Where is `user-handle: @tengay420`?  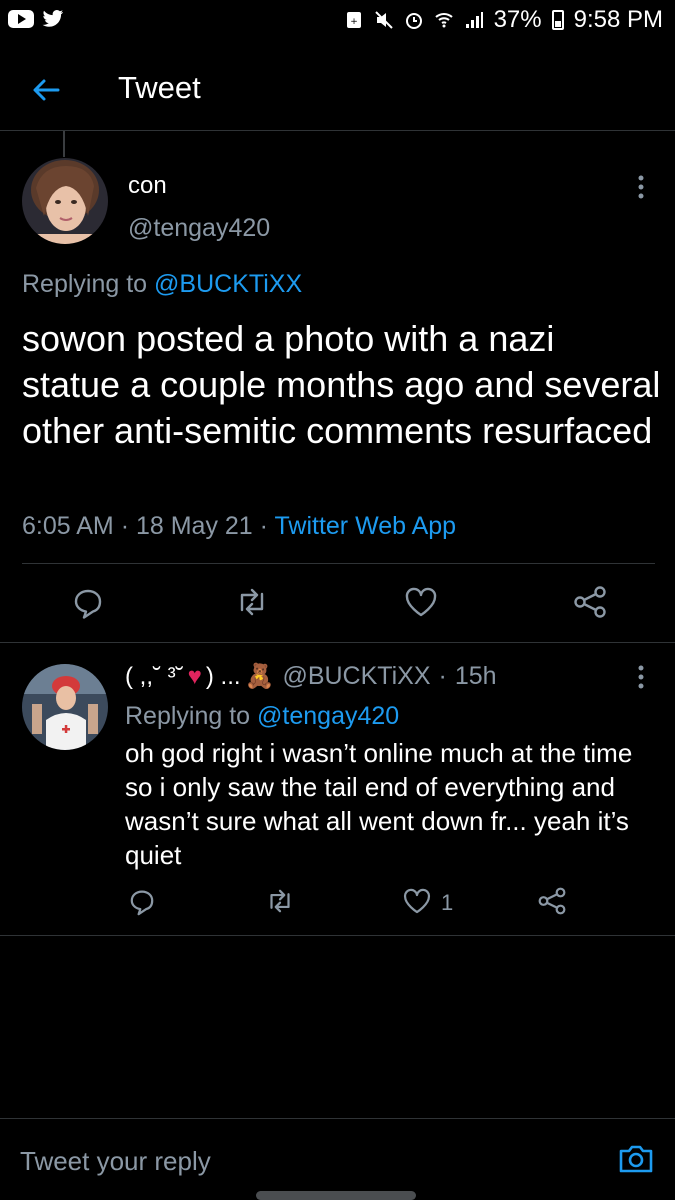
user-handle: @tengay420 is located at coordinates (199, 228).